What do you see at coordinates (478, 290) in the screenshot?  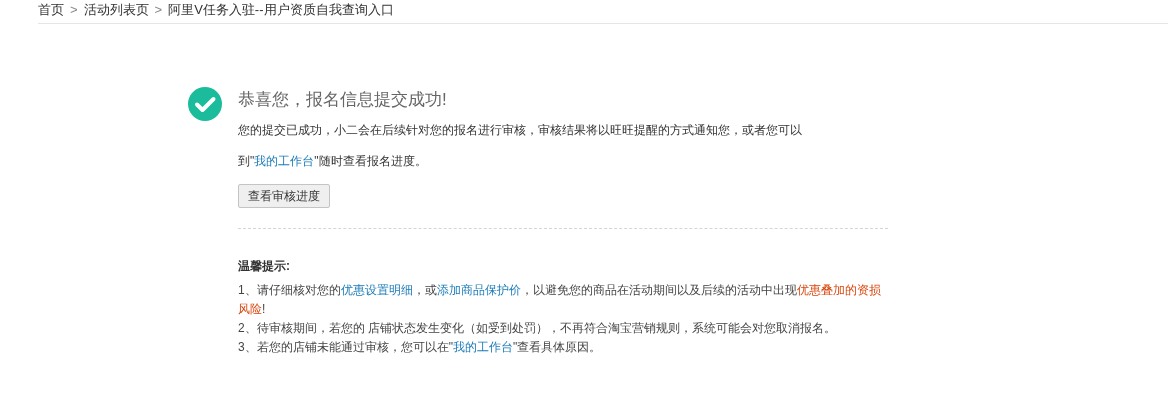 I see `text-link: 添加商品保护价` at bounding box center [478, 290].